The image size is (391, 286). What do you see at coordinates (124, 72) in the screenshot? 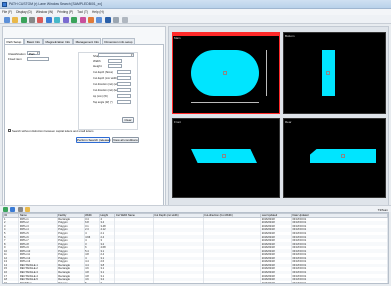
I see `cut-depth-sizes-input` at bounding box center [124, 72].